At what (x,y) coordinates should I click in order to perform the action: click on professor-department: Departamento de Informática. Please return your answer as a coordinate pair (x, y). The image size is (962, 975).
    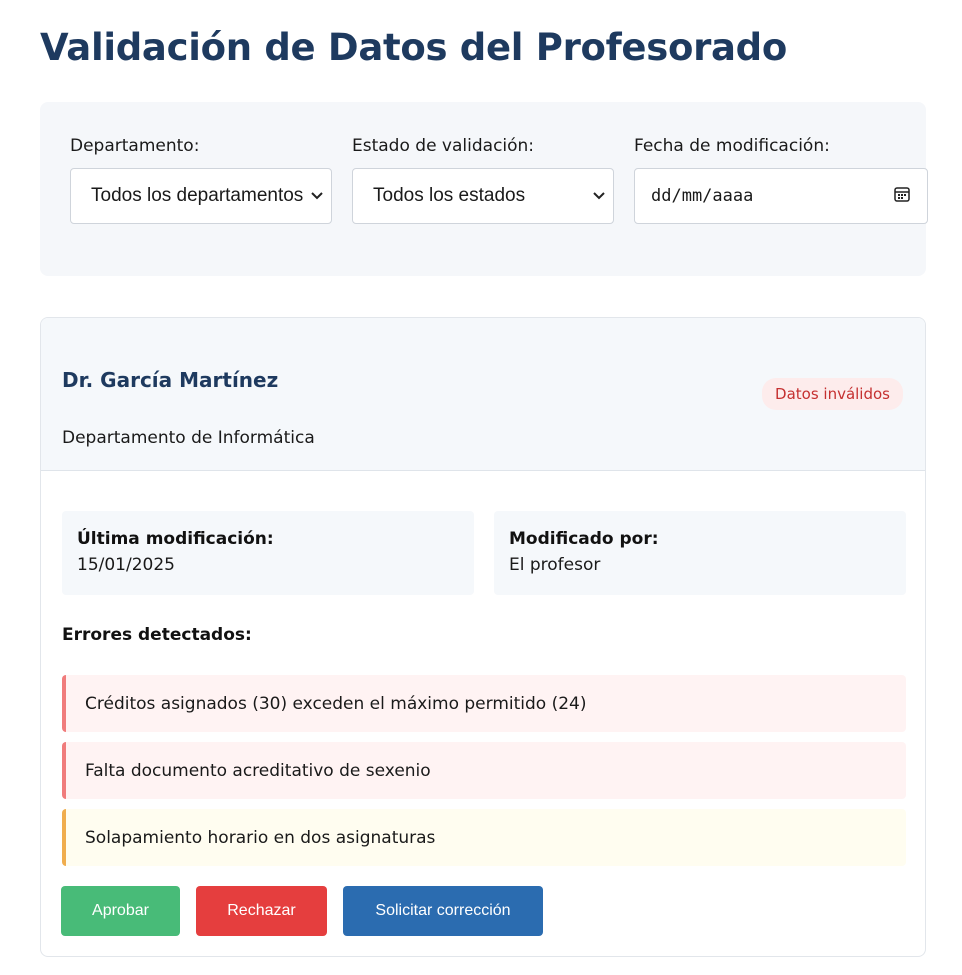
    Looking at the image, I should click on (188, 438).